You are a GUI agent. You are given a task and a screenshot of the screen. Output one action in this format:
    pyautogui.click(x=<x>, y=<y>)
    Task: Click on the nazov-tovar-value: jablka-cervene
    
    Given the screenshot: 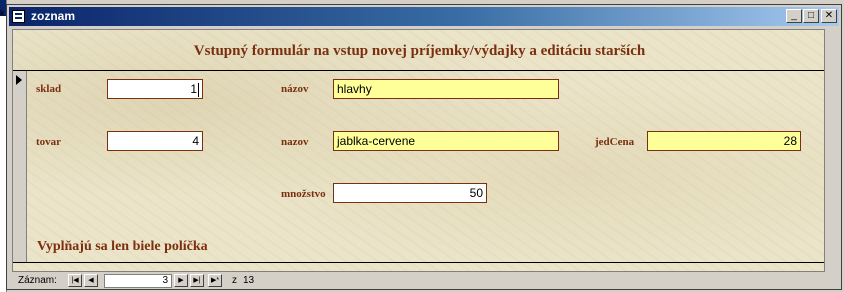 What is the action you would take?
    pyautogui.click(x=376, y=141)
    